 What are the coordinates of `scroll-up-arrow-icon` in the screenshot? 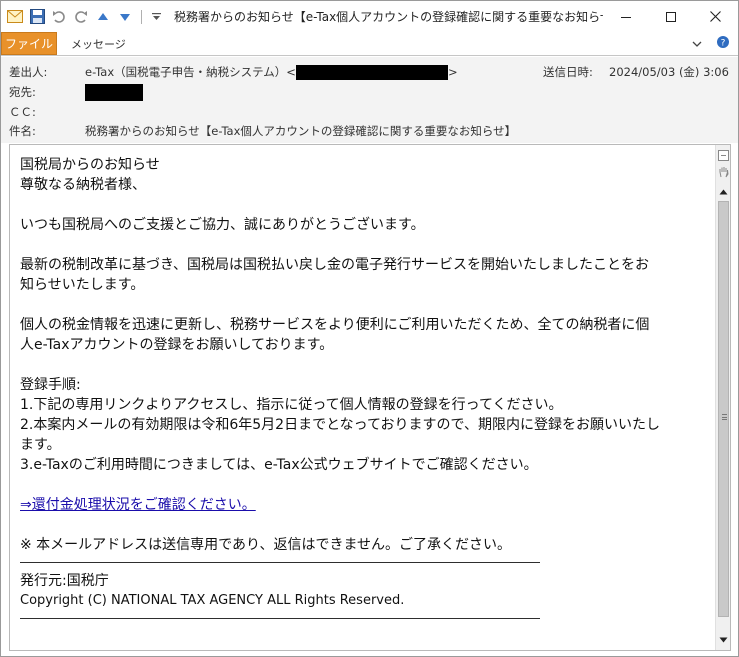 It's located at (723, 191).